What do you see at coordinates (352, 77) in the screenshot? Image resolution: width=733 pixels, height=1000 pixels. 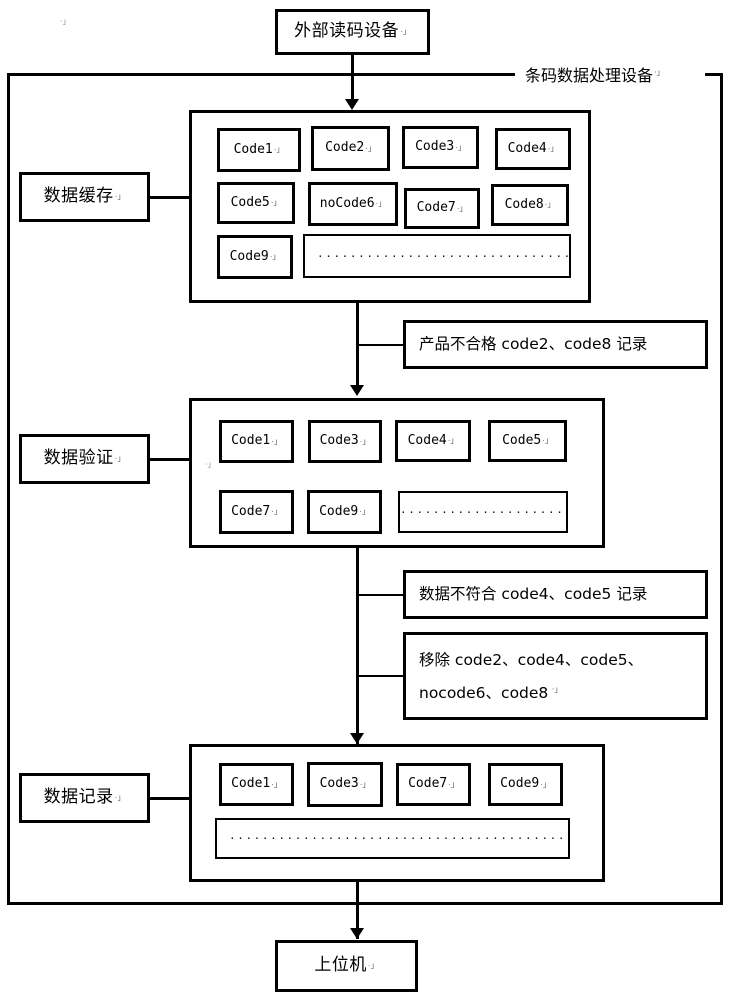 I see `arrow-external-to-buffer-line` at bounding box center [352, 77].